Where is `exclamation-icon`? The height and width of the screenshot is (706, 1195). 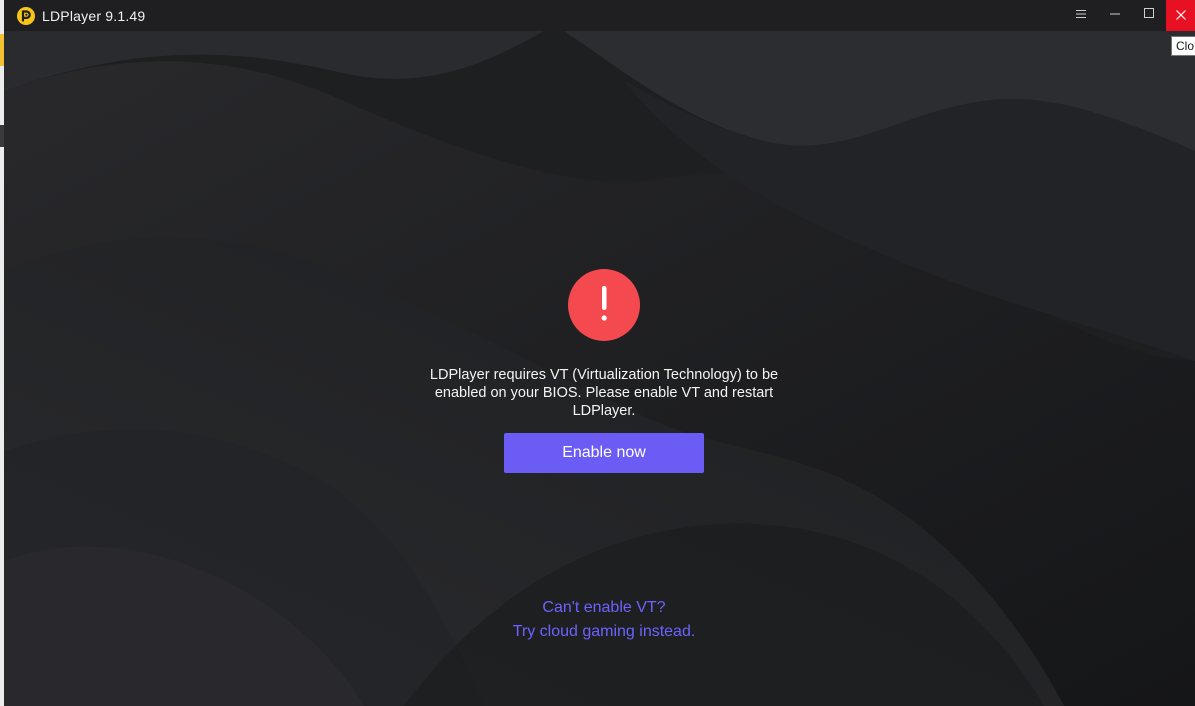 exclamation-icon is located at coordinates (604, 305).